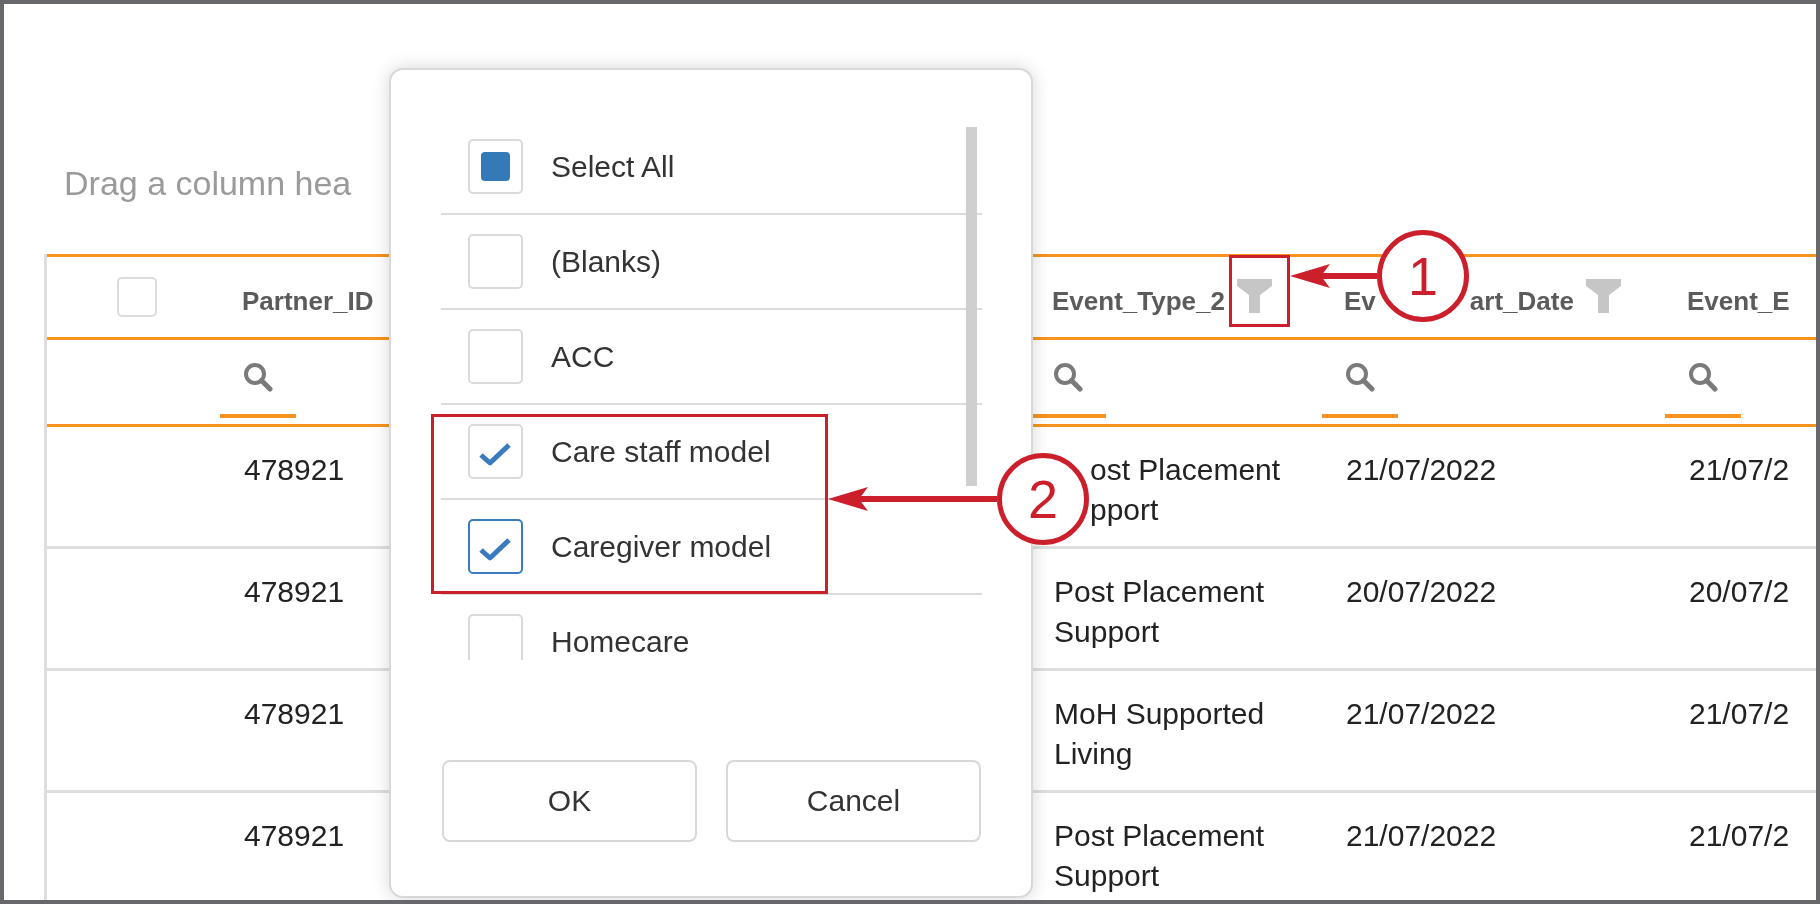  Describe the element at coordinates (569, 801) in the screenshot. I see `dialog-button: OK` at that location.